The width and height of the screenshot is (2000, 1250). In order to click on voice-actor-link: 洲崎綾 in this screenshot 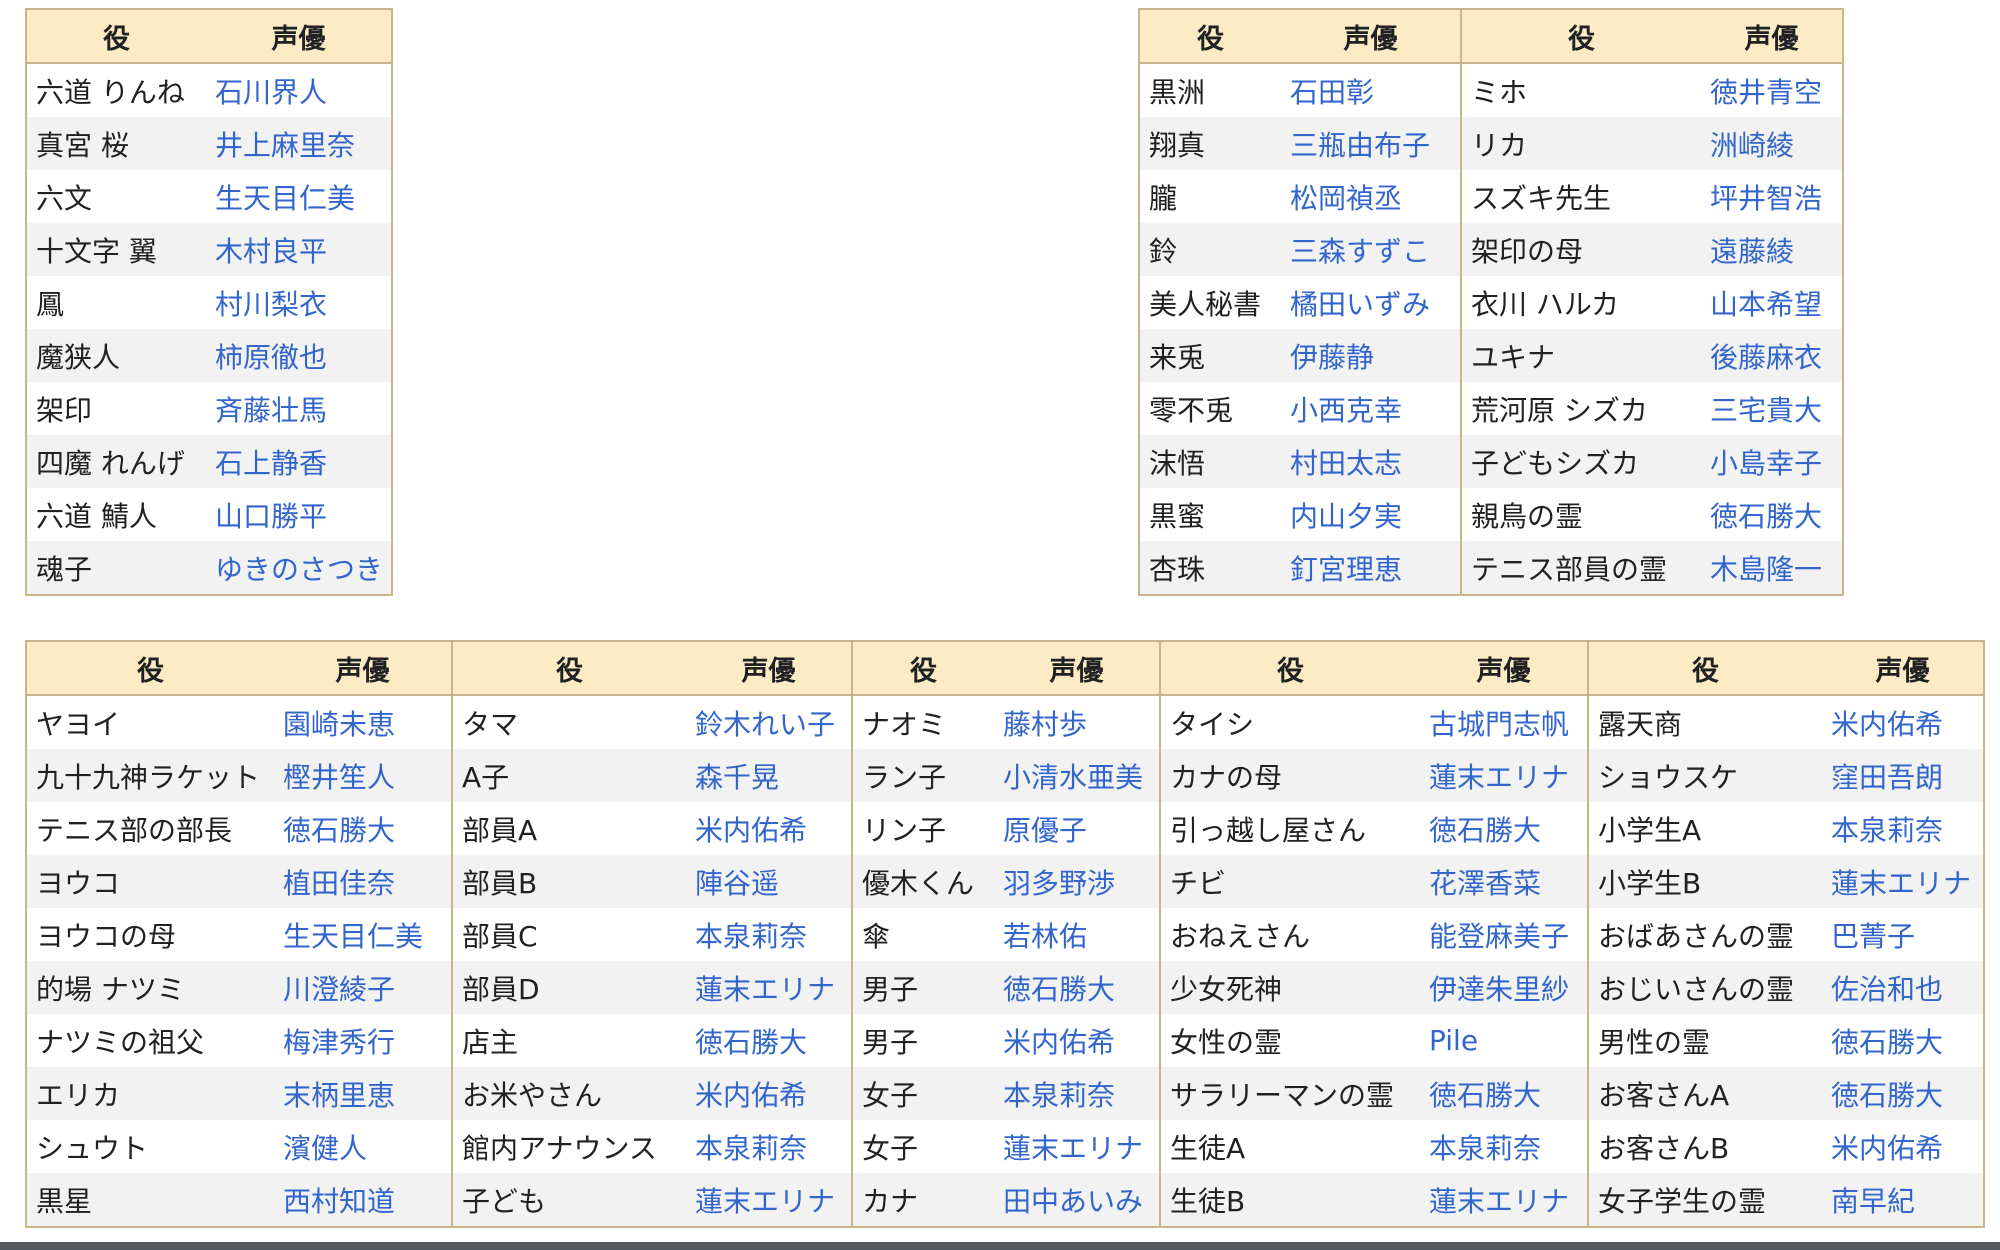, I will do `click(1772, 143)`.